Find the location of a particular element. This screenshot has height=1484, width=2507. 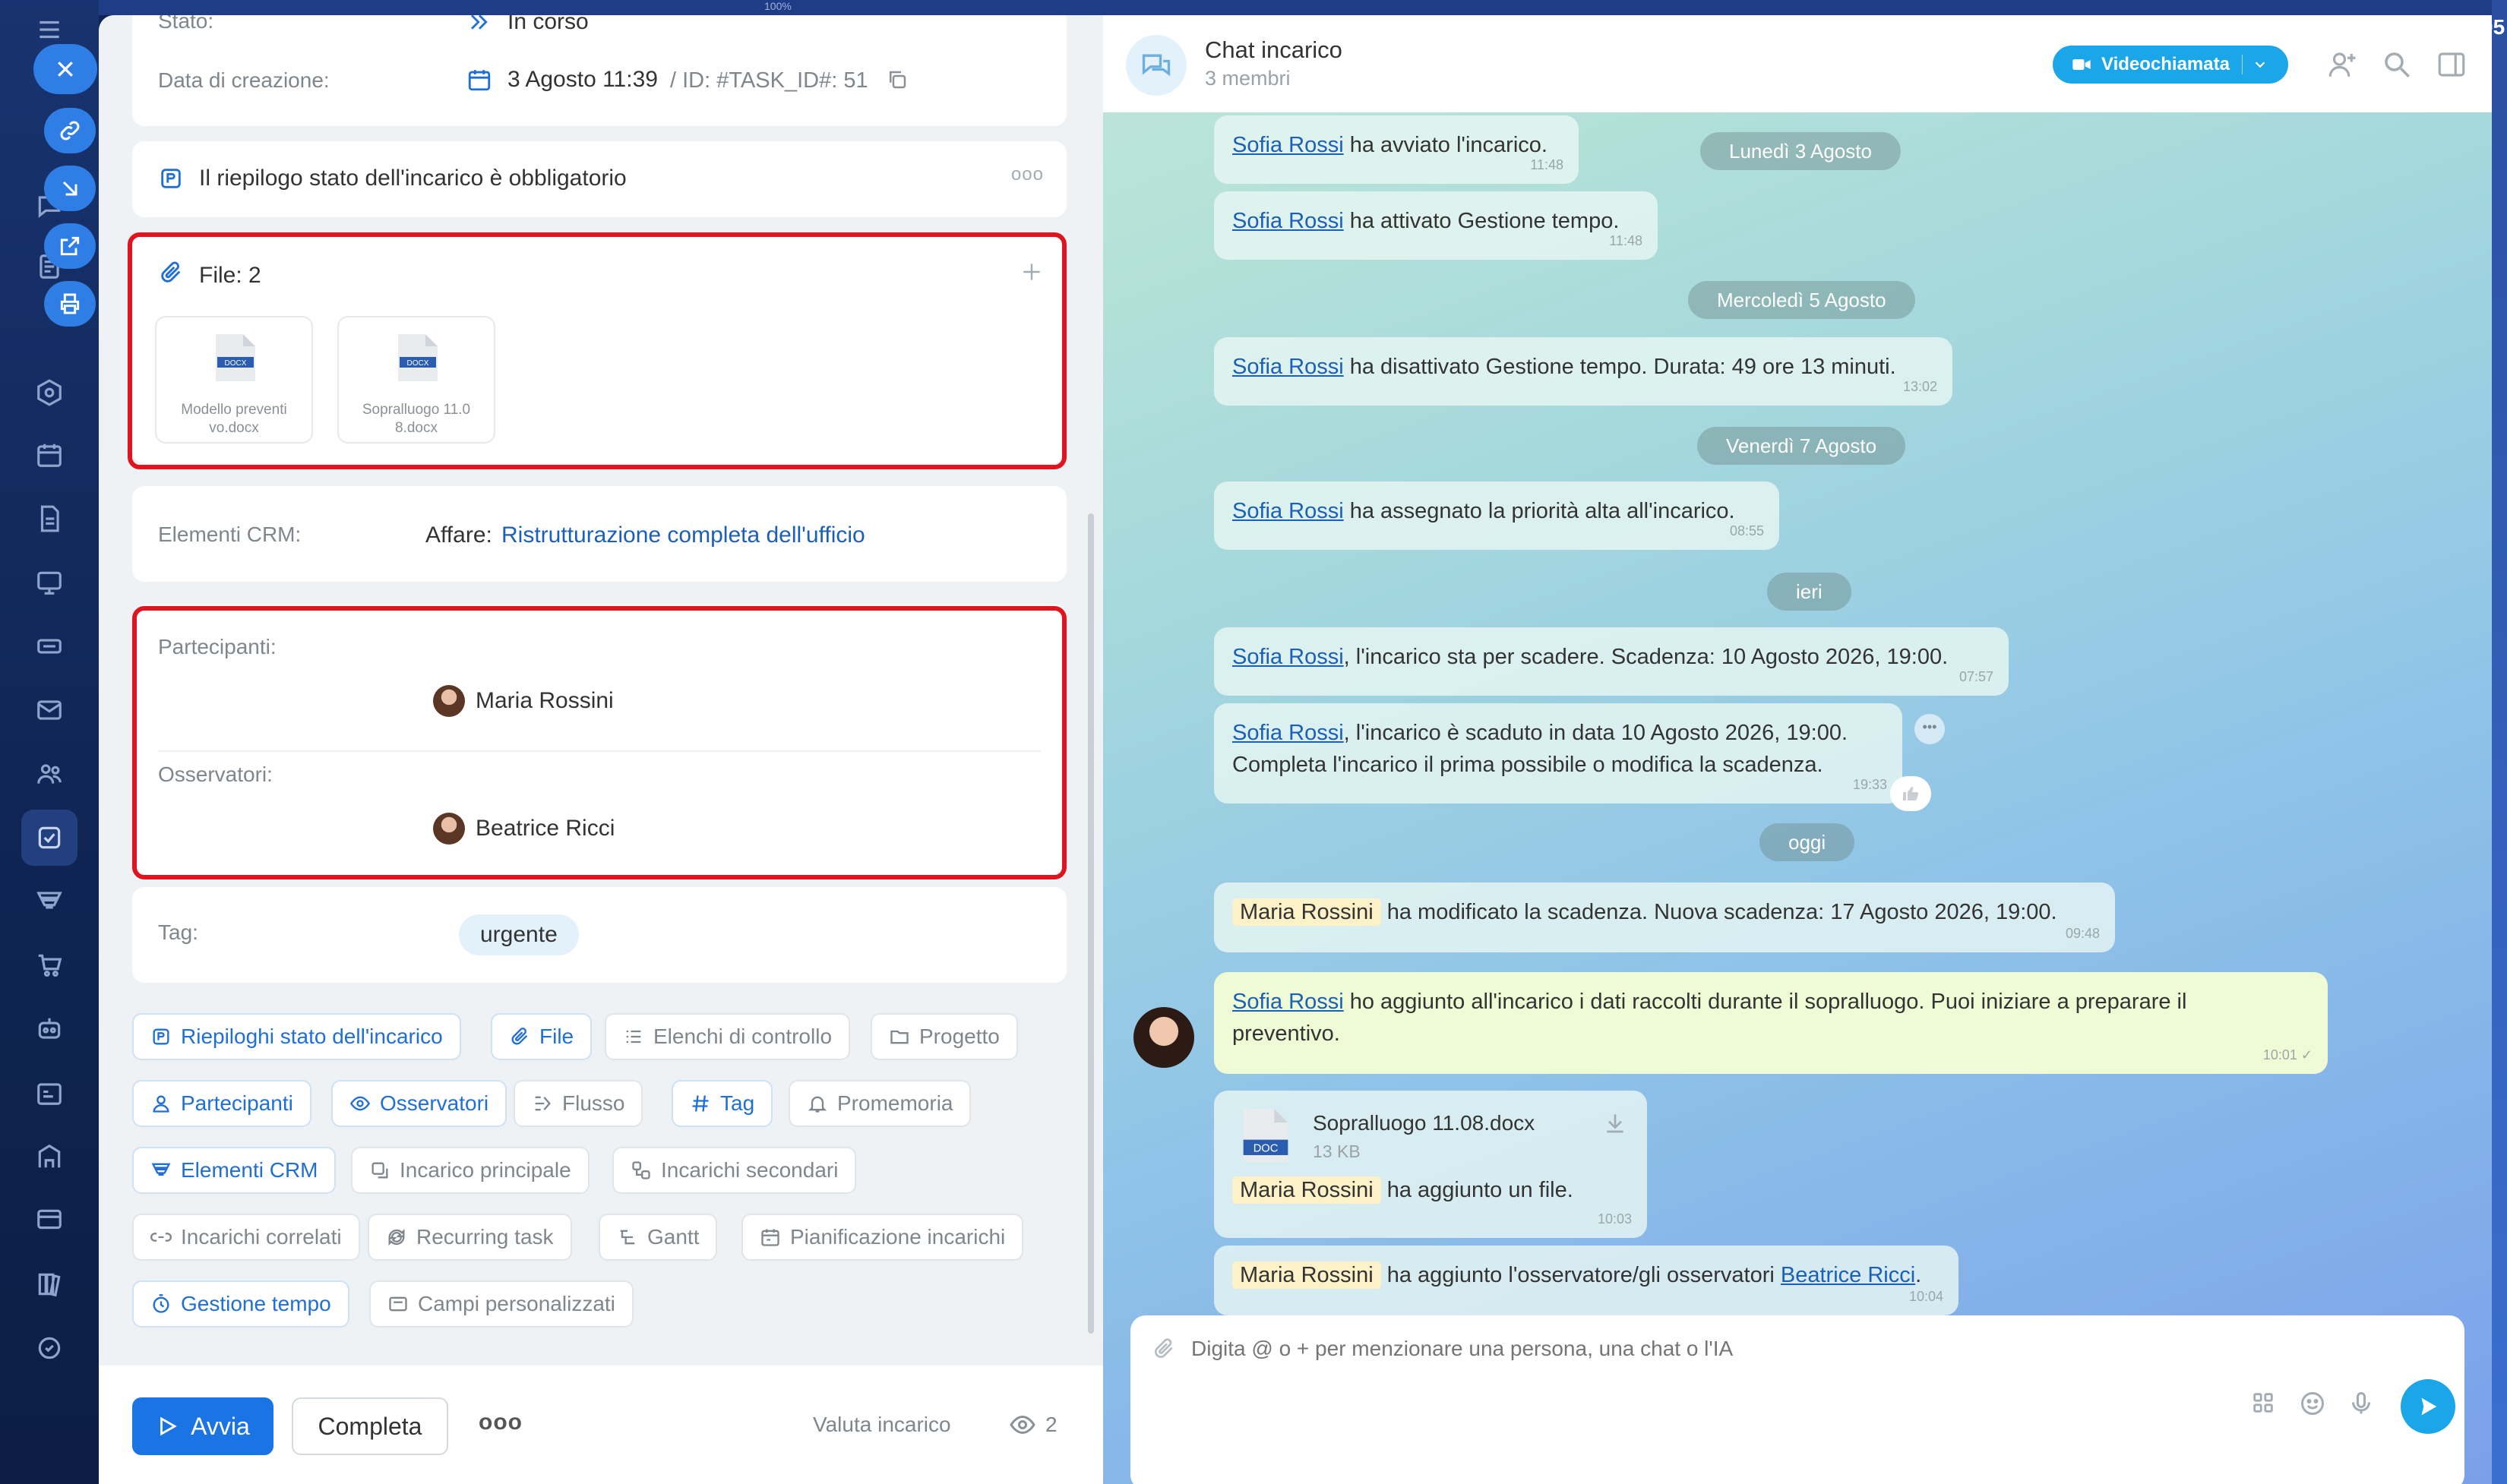

chip-flow: Flusso is located at coordinates (578, 1103).